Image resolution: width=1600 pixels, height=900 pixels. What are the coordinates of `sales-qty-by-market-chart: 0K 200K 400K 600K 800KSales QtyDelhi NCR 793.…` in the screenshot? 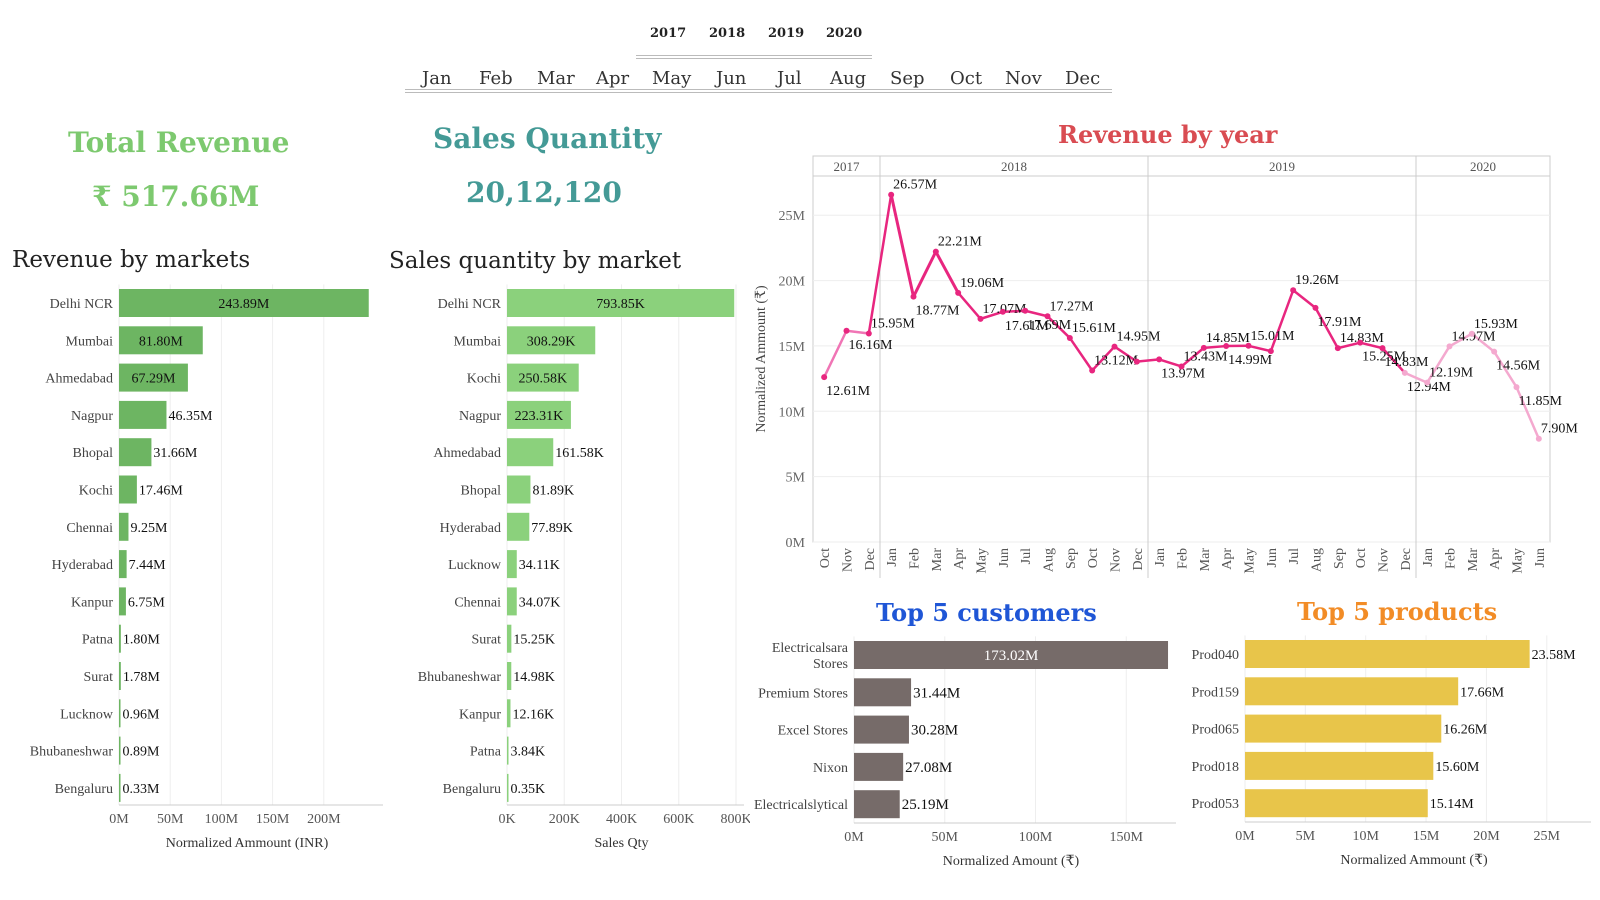 It's located at (584, 567).